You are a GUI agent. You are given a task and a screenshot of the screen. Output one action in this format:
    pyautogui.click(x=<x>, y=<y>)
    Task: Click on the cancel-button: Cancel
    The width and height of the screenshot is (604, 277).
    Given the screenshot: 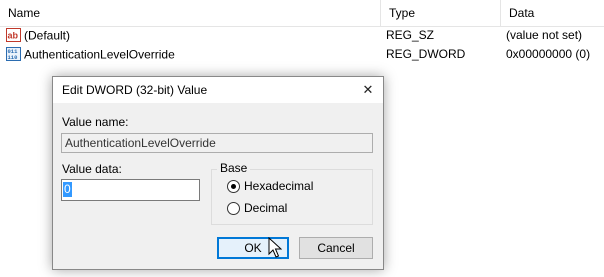 What is the action you would take?
    pyautogui.click(x=336, y=248)
    